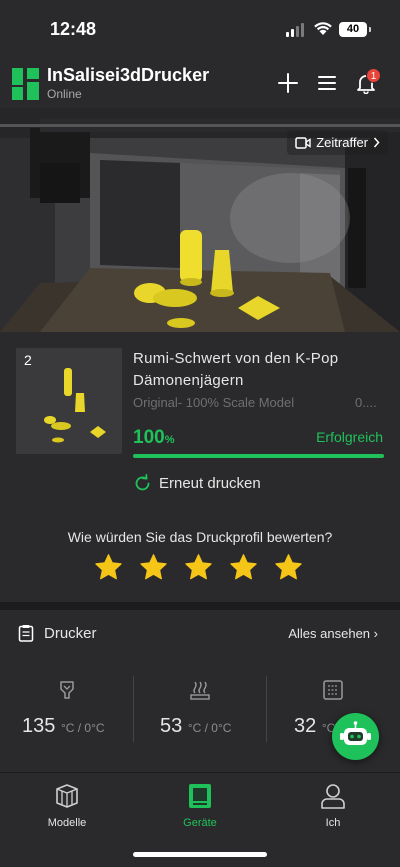  I want to click on print-status: Erfolgreich, so click(349, 437).